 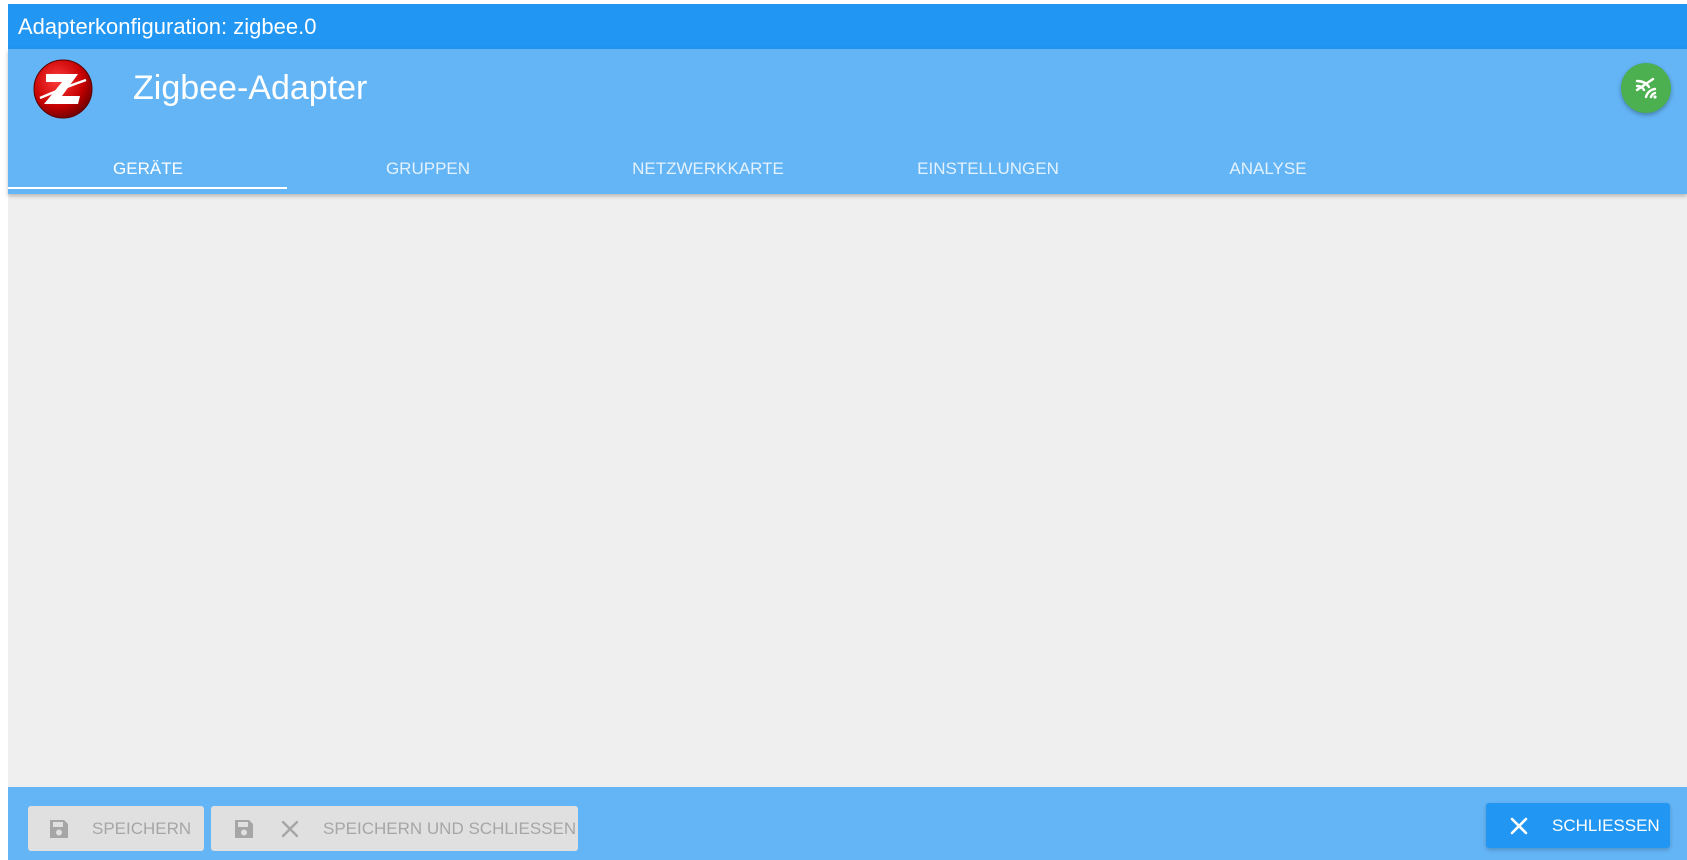 What do you see at coordinates (142, 828) in the screenshot?
I see `save-label: SPEICHERN` at bounding box center [142, 828].